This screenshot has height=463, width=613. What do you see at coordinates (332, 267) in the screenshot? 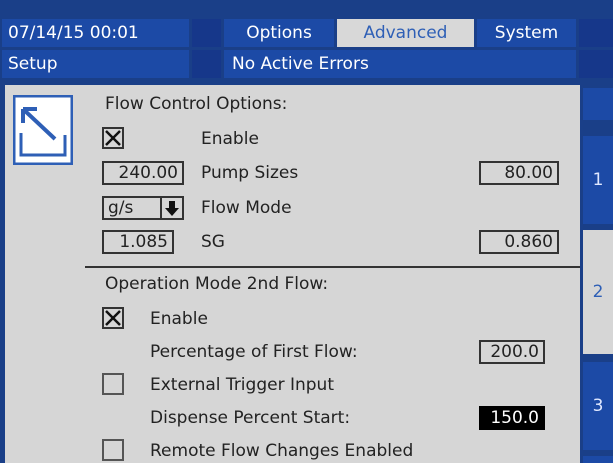
I see `section-divider` at bounding box center [332, 267].